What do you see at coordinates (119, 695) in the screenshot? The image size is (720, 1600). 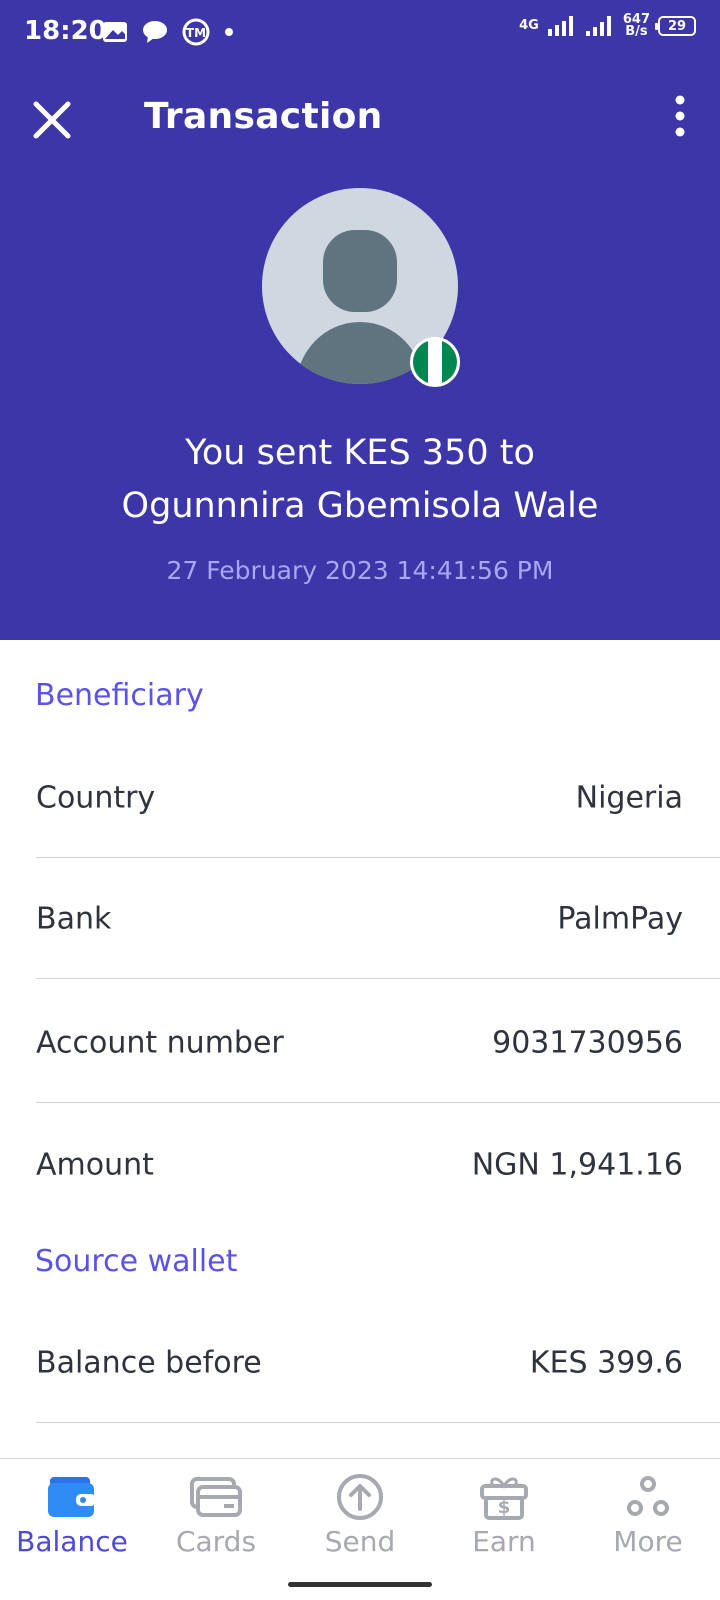 I see `beneficiary-section-title: Beneficiary` at bounding box center [119, 695].